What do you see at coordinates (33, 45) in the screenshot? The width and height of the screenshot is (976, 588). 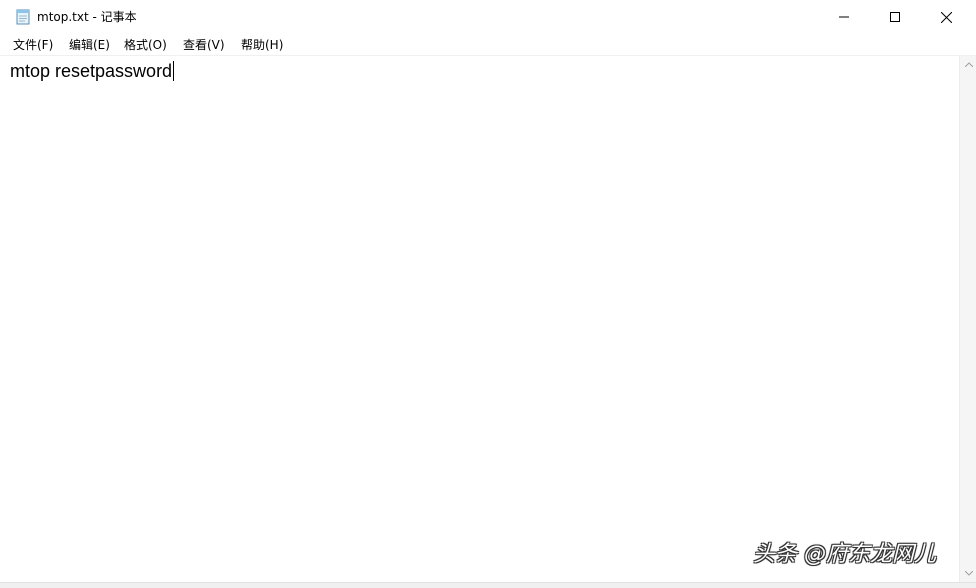 I see `menu-file: 文件(F)` at bounding box center [33, 45].